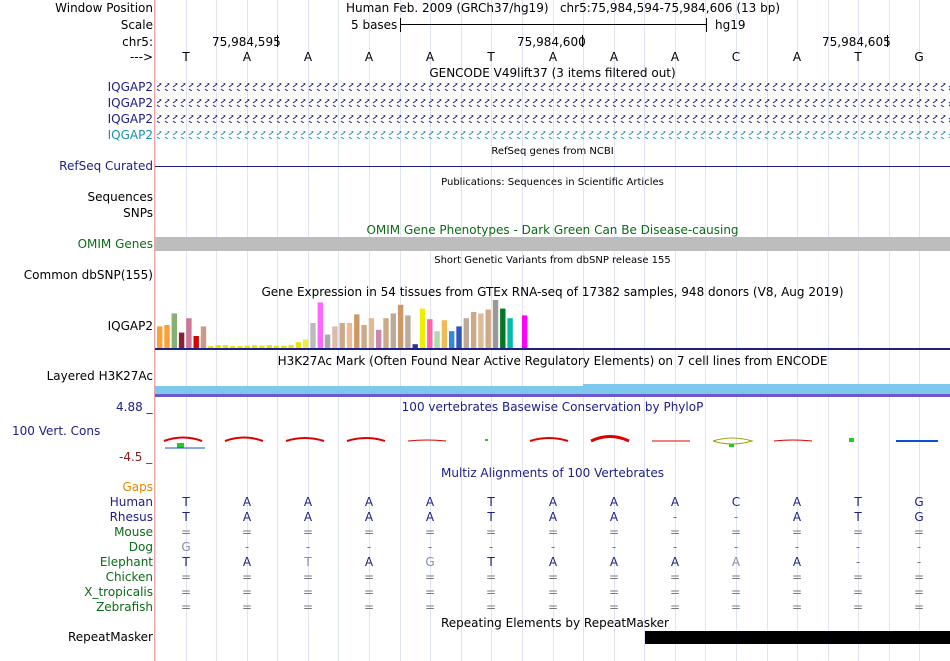  What do you see at coordinates (133, 532) in the screenshot?
I see `species-label: Mouse` at bounding box center [133, 532].